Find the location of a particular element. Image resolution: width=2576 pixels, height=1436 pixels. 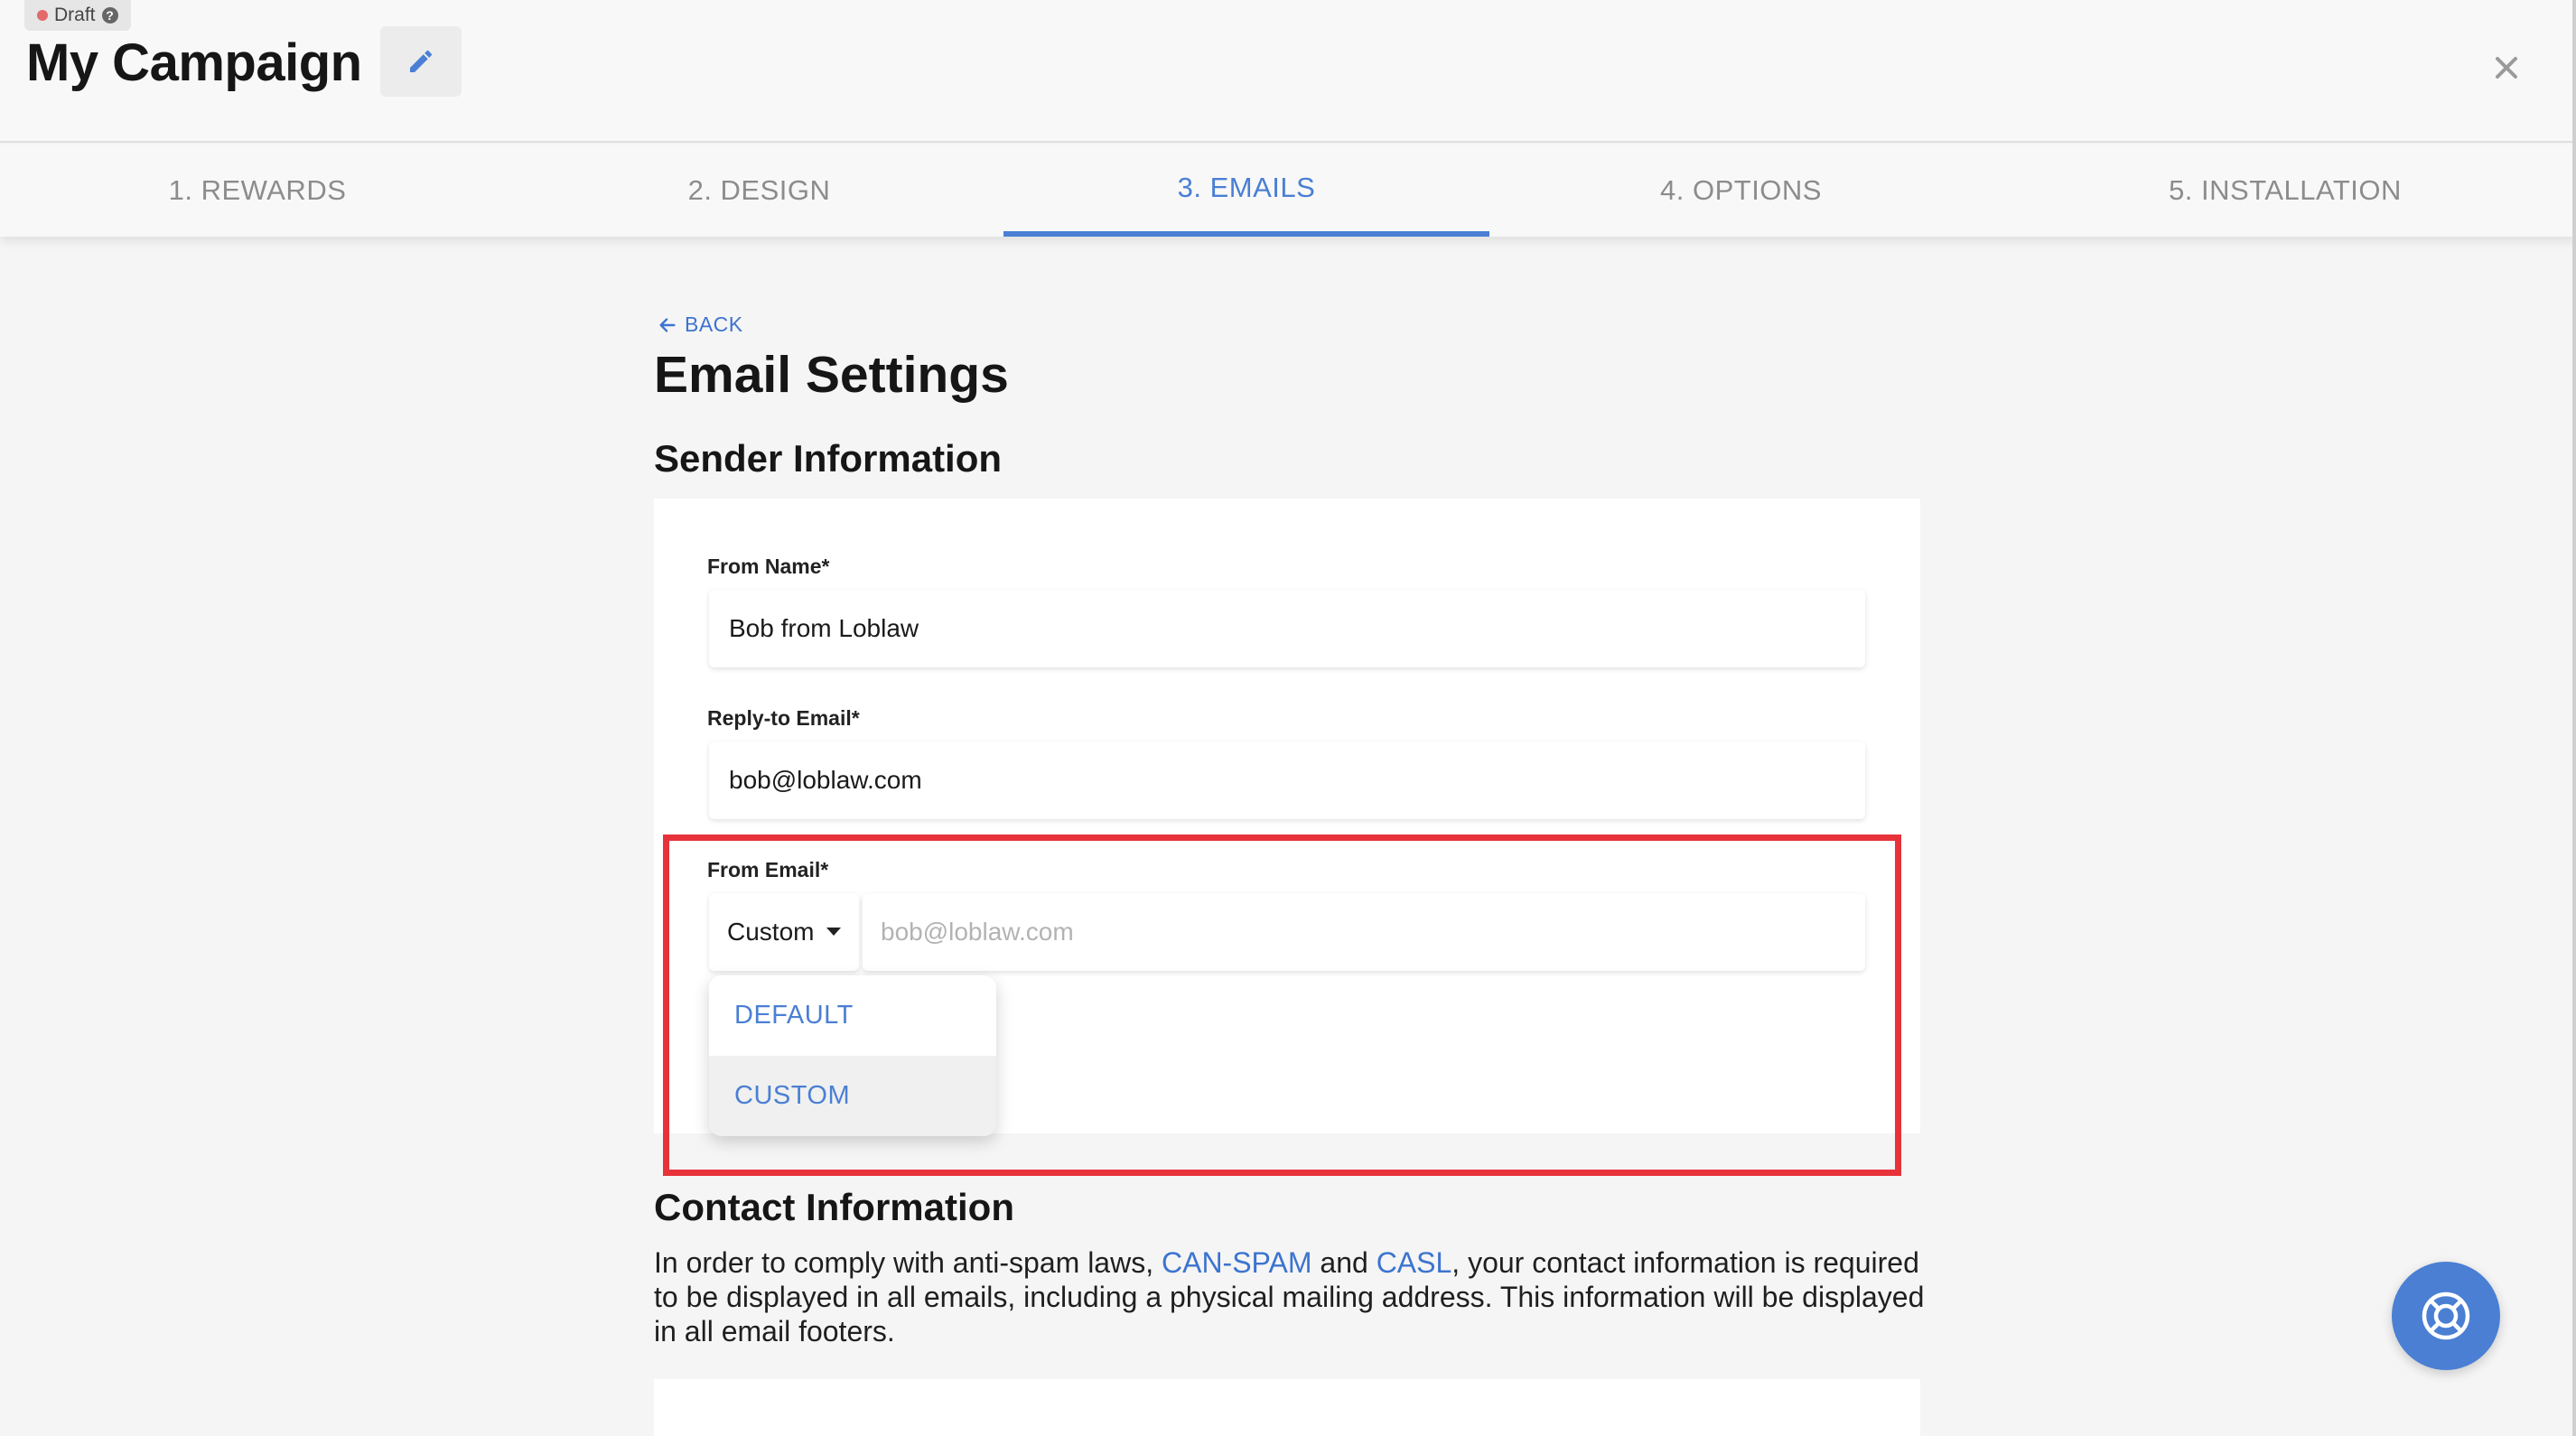

back-label: BACK is located at coordinates (714, 324).